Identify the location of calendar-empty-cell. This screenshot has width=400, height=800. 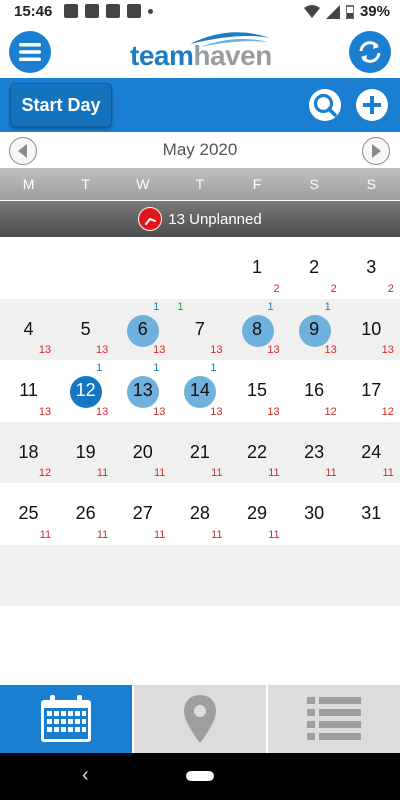
(28, 268).